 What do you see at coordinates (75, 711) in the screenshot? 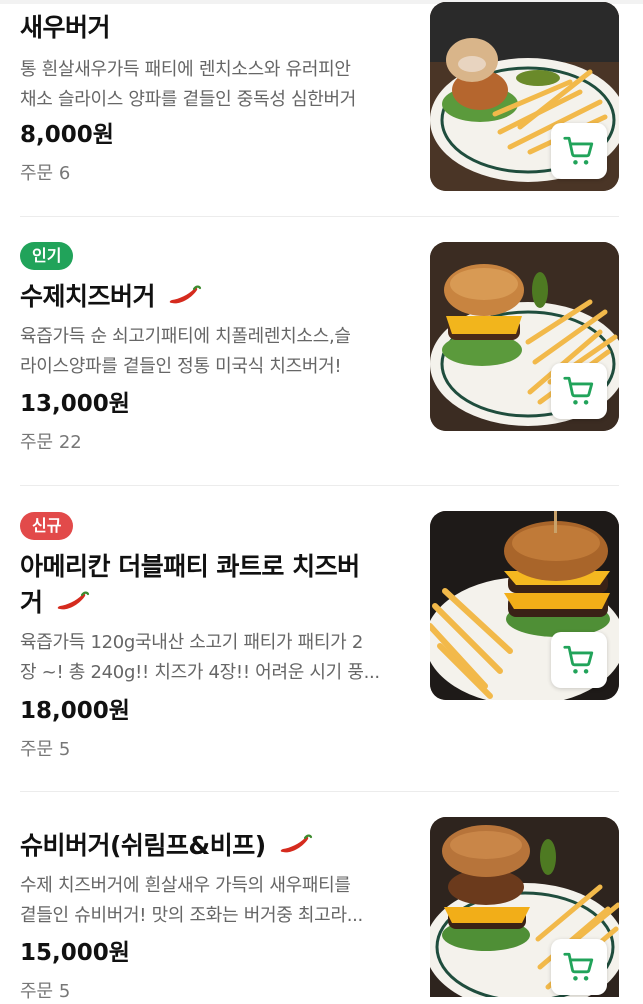
I see `menu-item-price: 18,000원` at bounding box center [75, 711].